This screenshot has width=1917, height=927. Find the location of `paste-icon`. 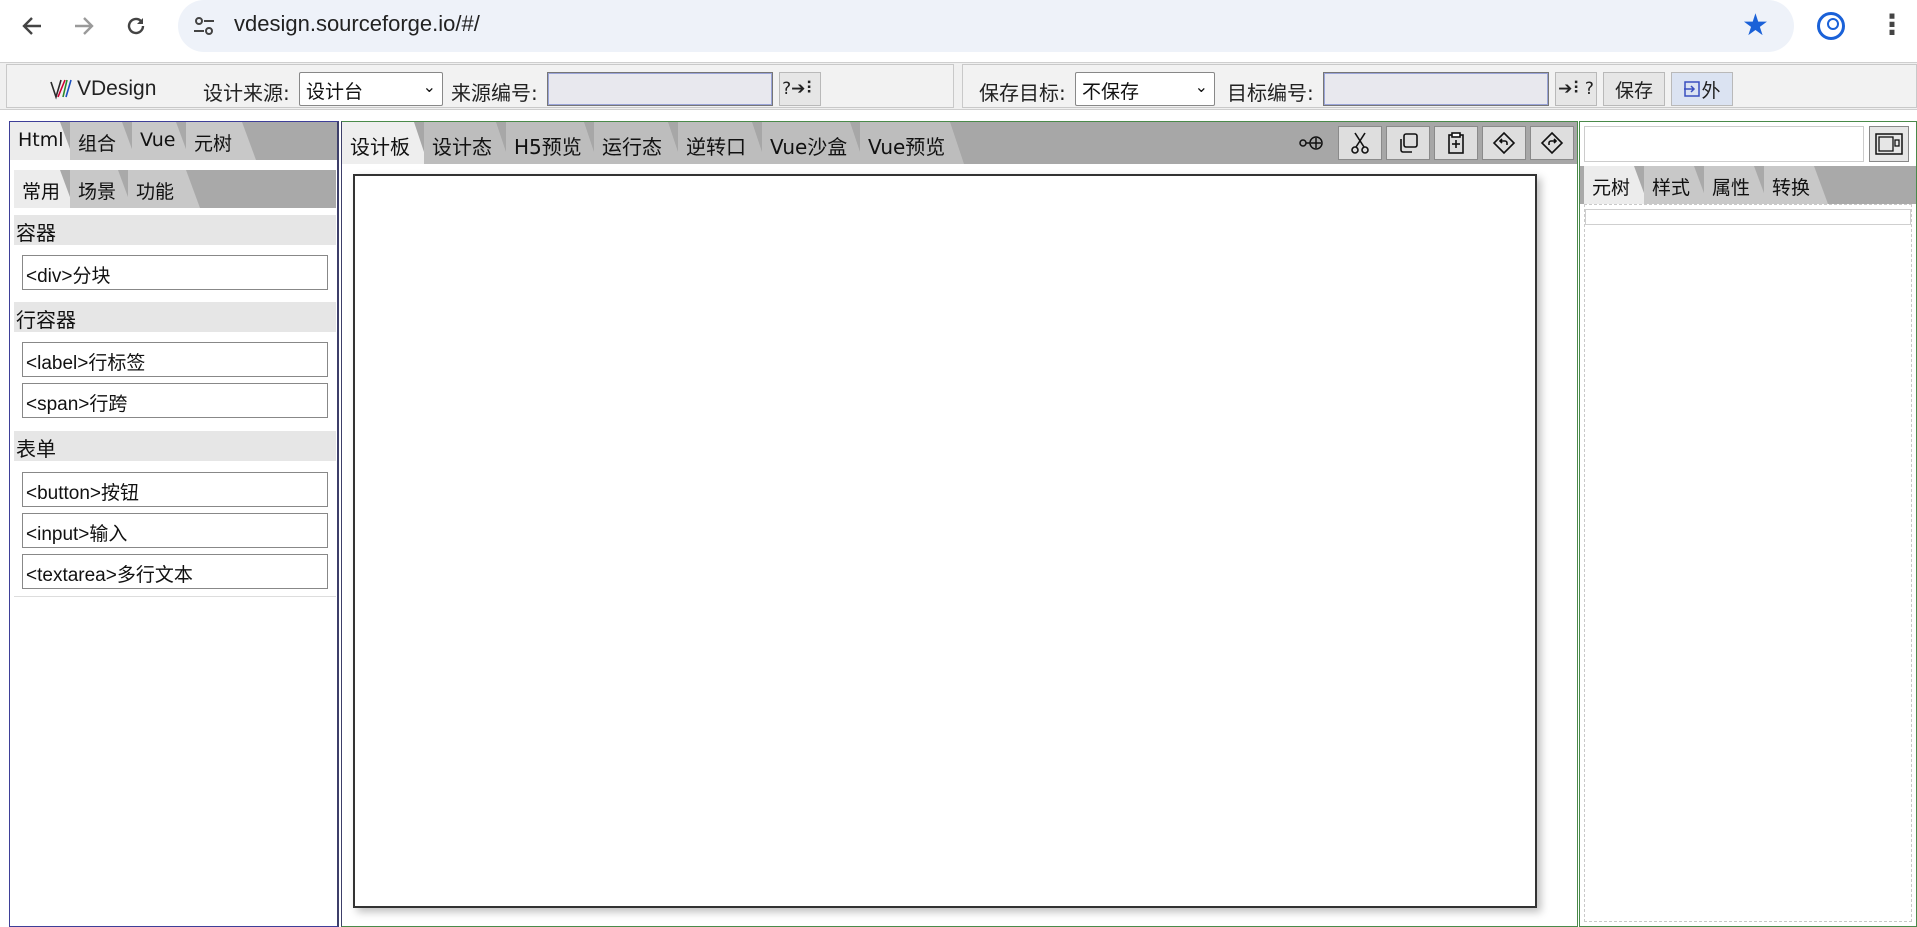

paste-icon is located at coordinates (1456, 143).